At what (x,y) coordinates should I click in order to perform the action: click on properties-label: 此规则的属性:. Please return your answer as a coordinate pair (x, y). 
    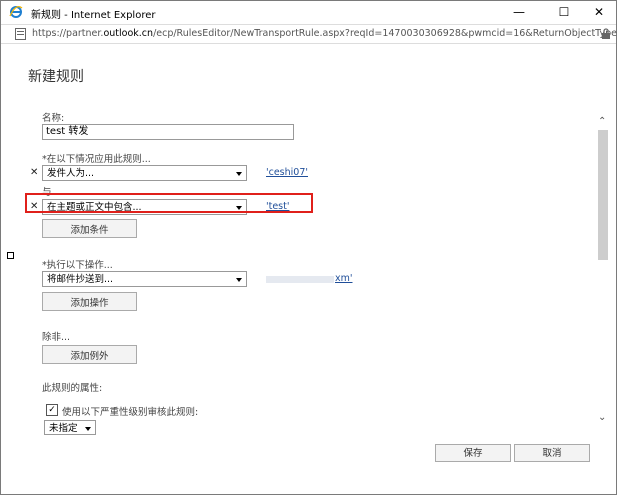
    Looking at the image, I should click on (72, 388).